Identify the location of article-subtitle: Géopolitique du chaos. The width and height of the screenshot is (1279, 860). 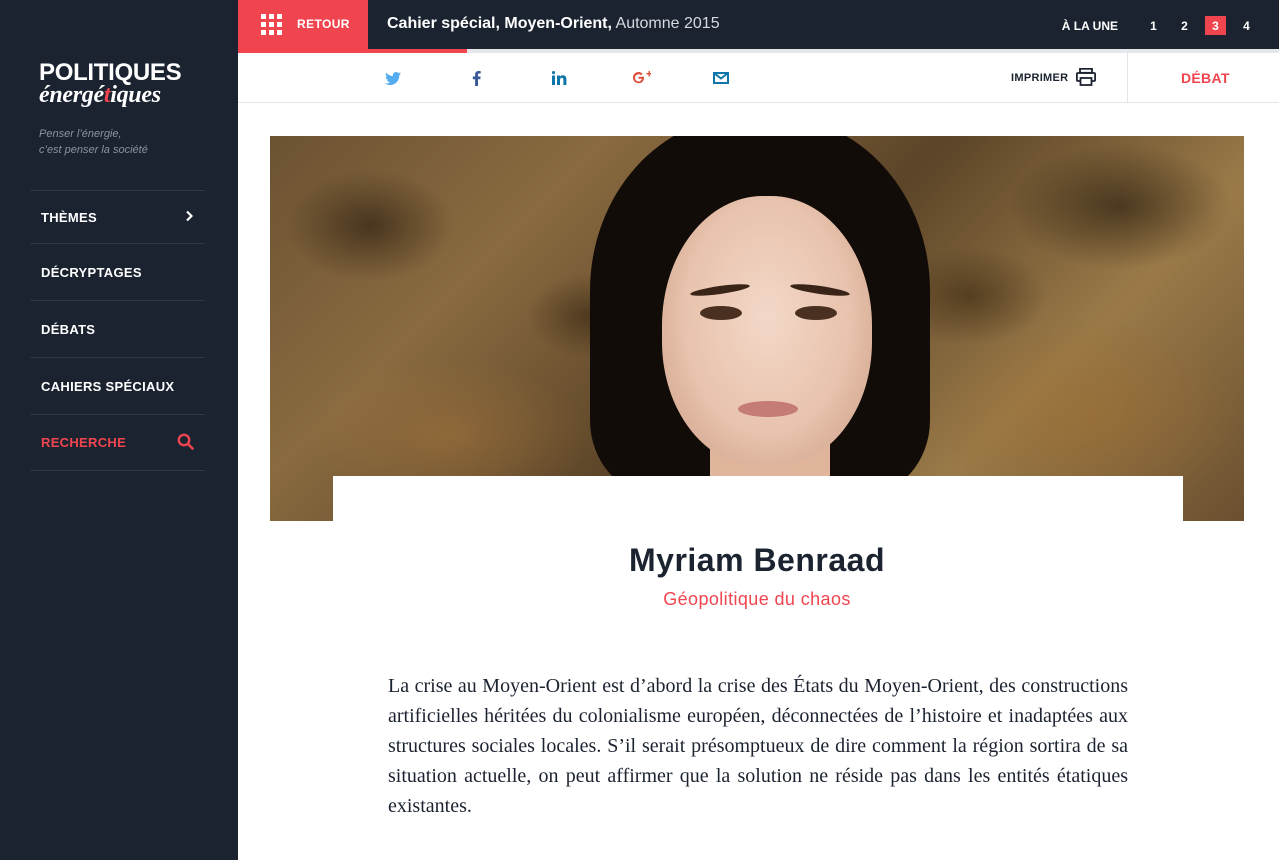
(757, 599).